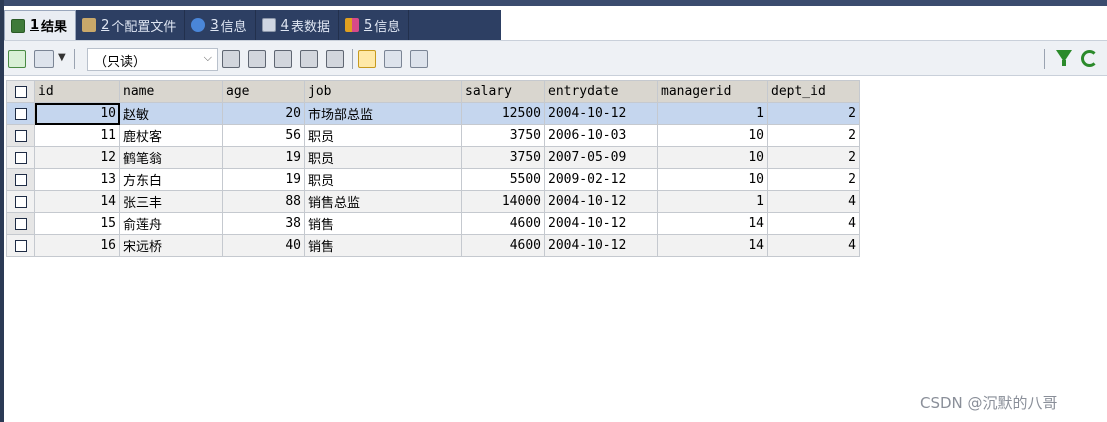  I want to click on cell-name: 鹤笔翁, so click(171, 157).